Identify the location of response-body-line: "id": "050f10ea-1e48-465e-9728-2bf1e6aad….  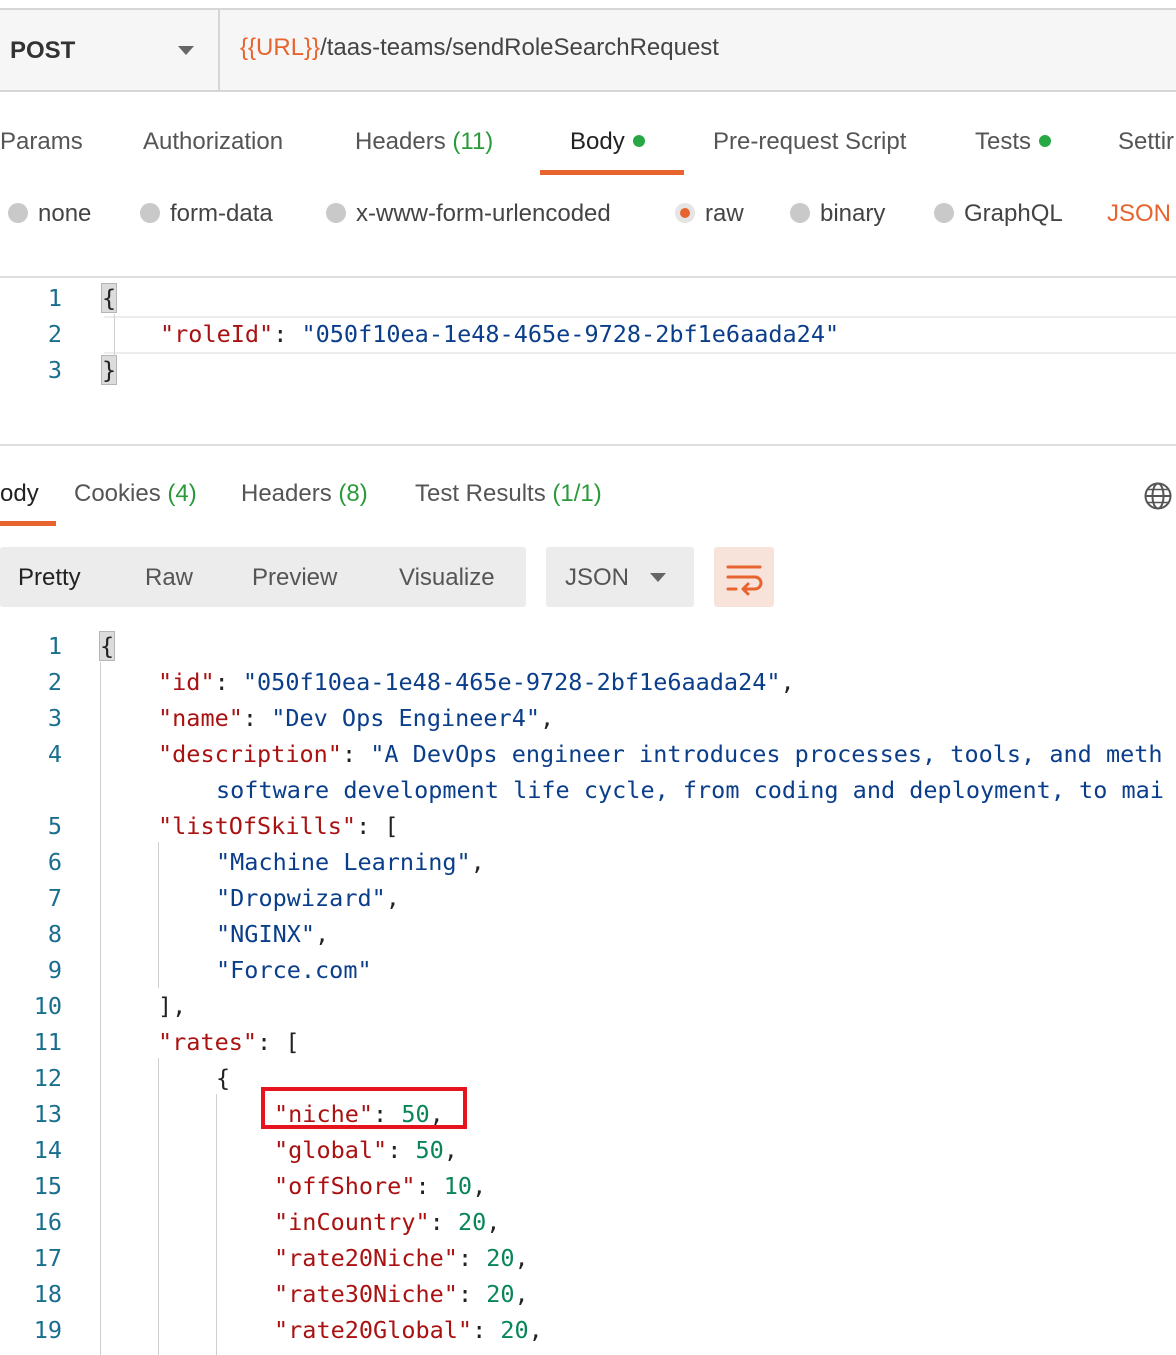
(476, 682).